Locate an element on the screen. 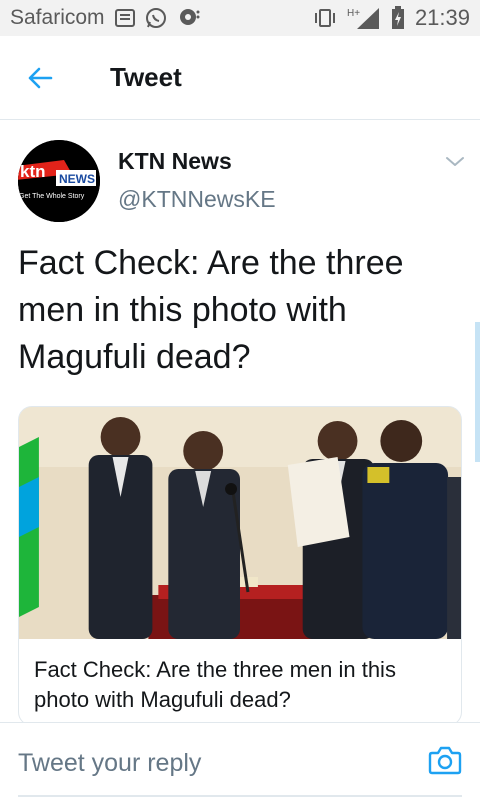 This screenshot has height=800, width=480. tweet-options-button is located at coordinates (455, 162).